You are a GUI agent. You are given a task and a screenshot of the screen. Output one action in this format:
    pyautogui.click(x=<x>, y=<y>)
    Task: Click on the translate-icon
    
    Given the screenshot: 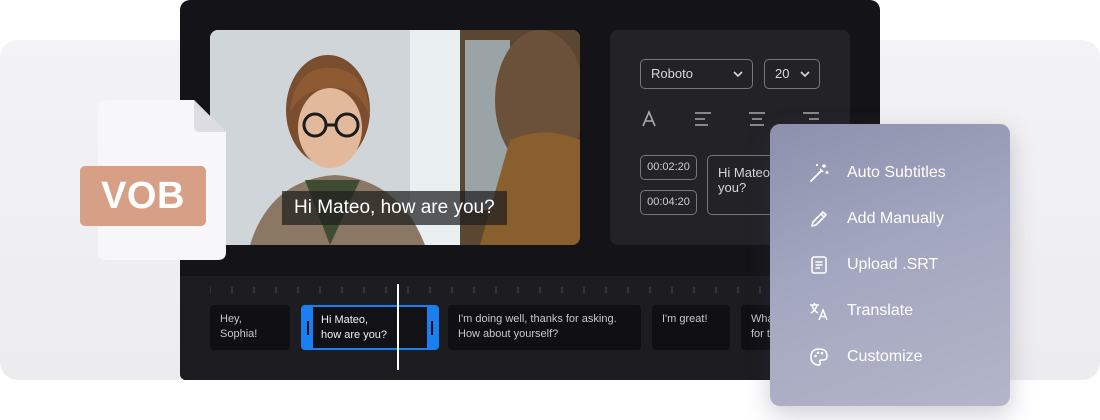 What is the action you would take?
    pyautogui.click(x=819, y=312)
    